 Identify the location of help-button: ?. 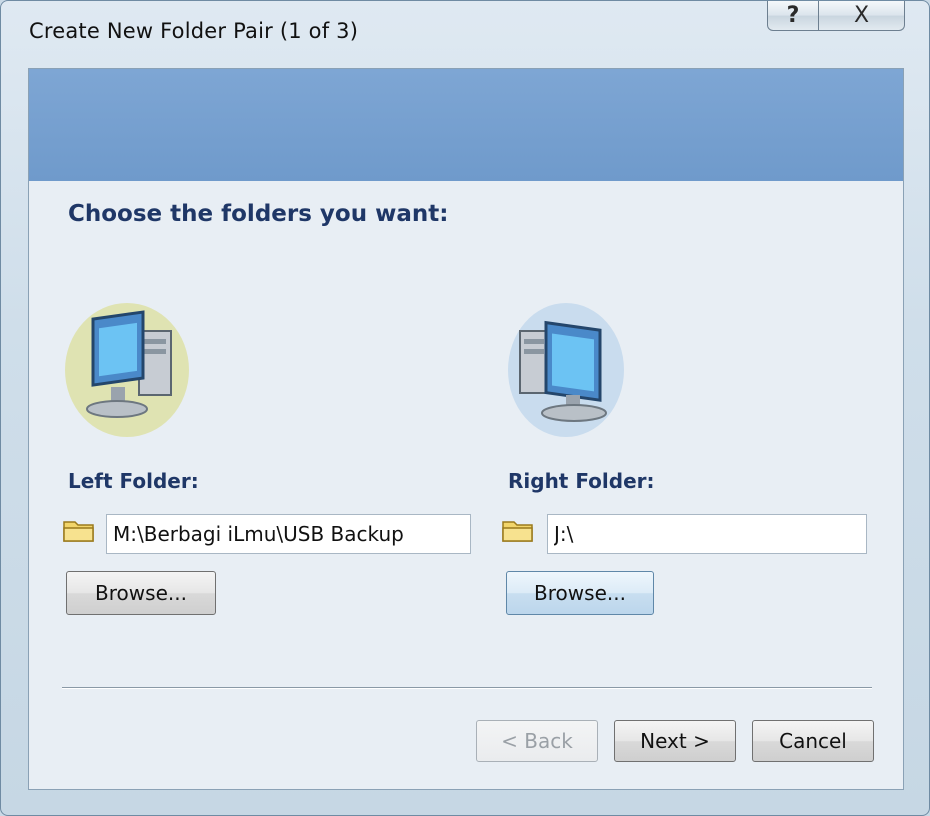
(793, 16).